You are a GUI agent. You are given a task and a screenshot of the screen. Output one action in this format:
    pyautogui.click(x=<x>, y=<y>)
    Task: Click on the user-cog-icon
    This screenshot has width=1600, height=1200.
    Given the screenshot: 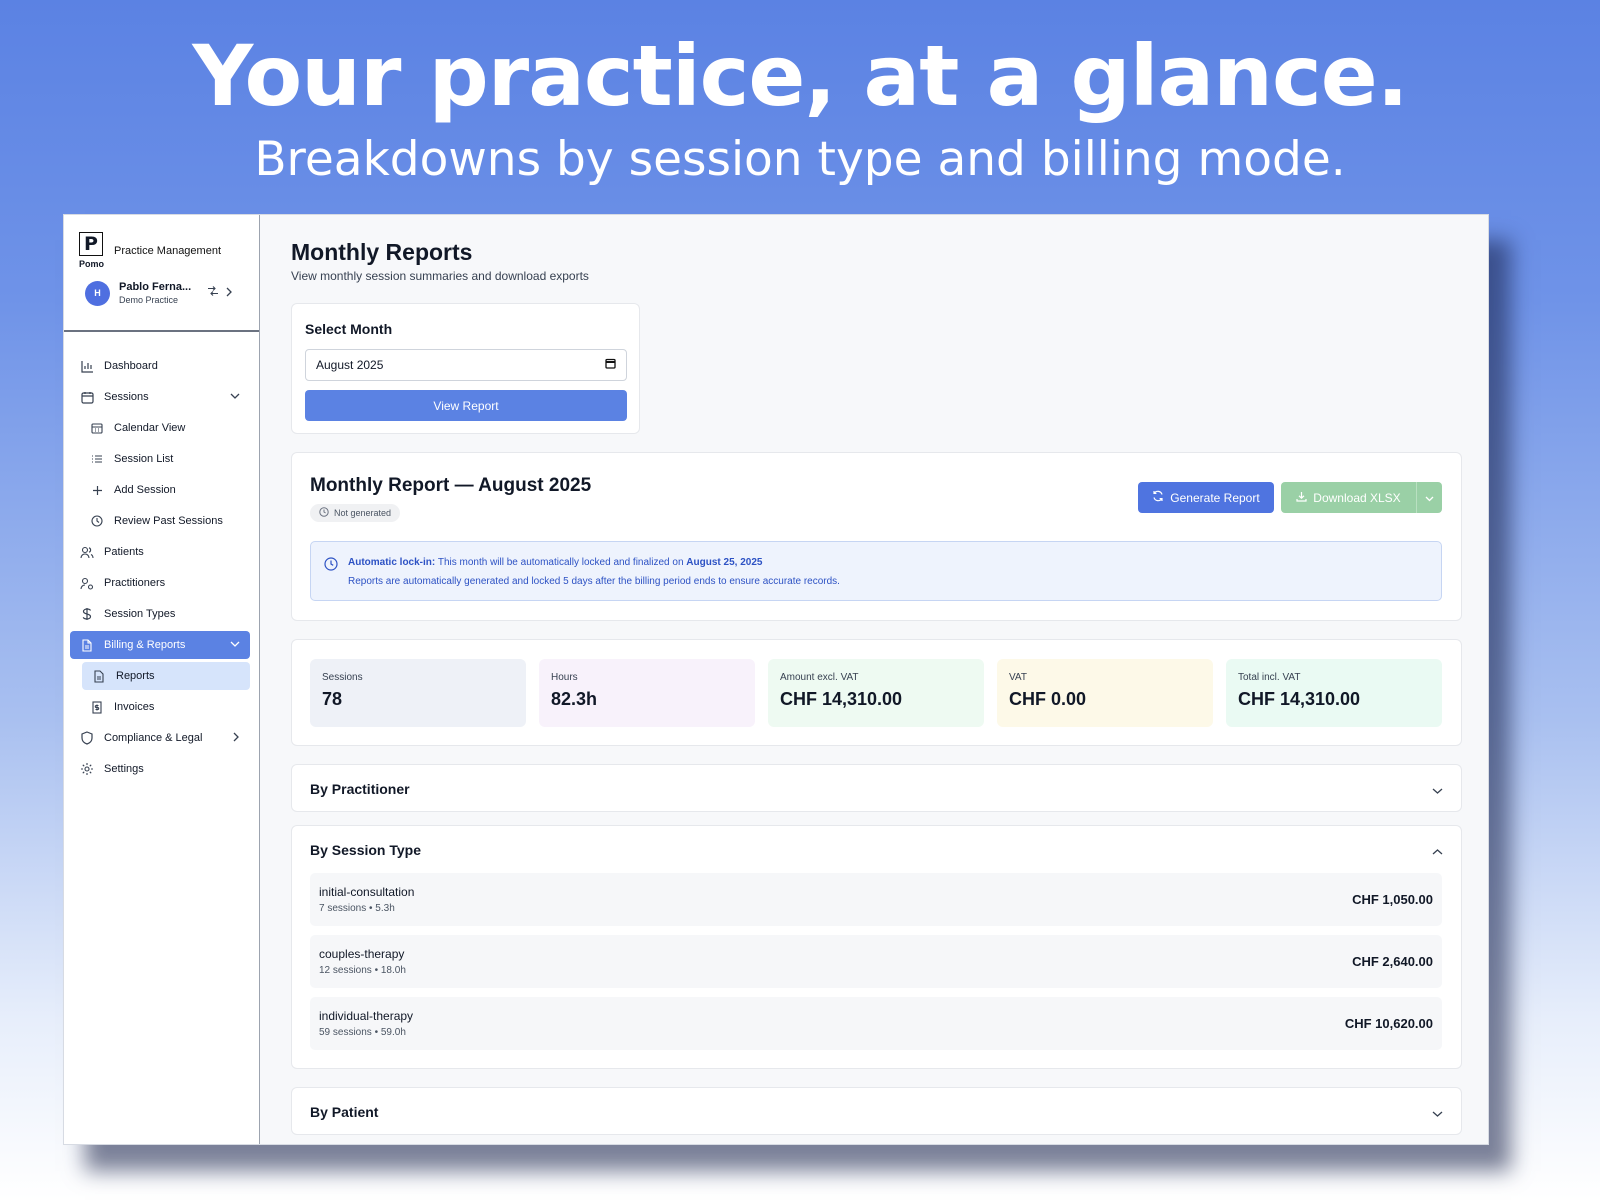 What is the action you would take?
    pyautogui.click(x=87, y=583)
    